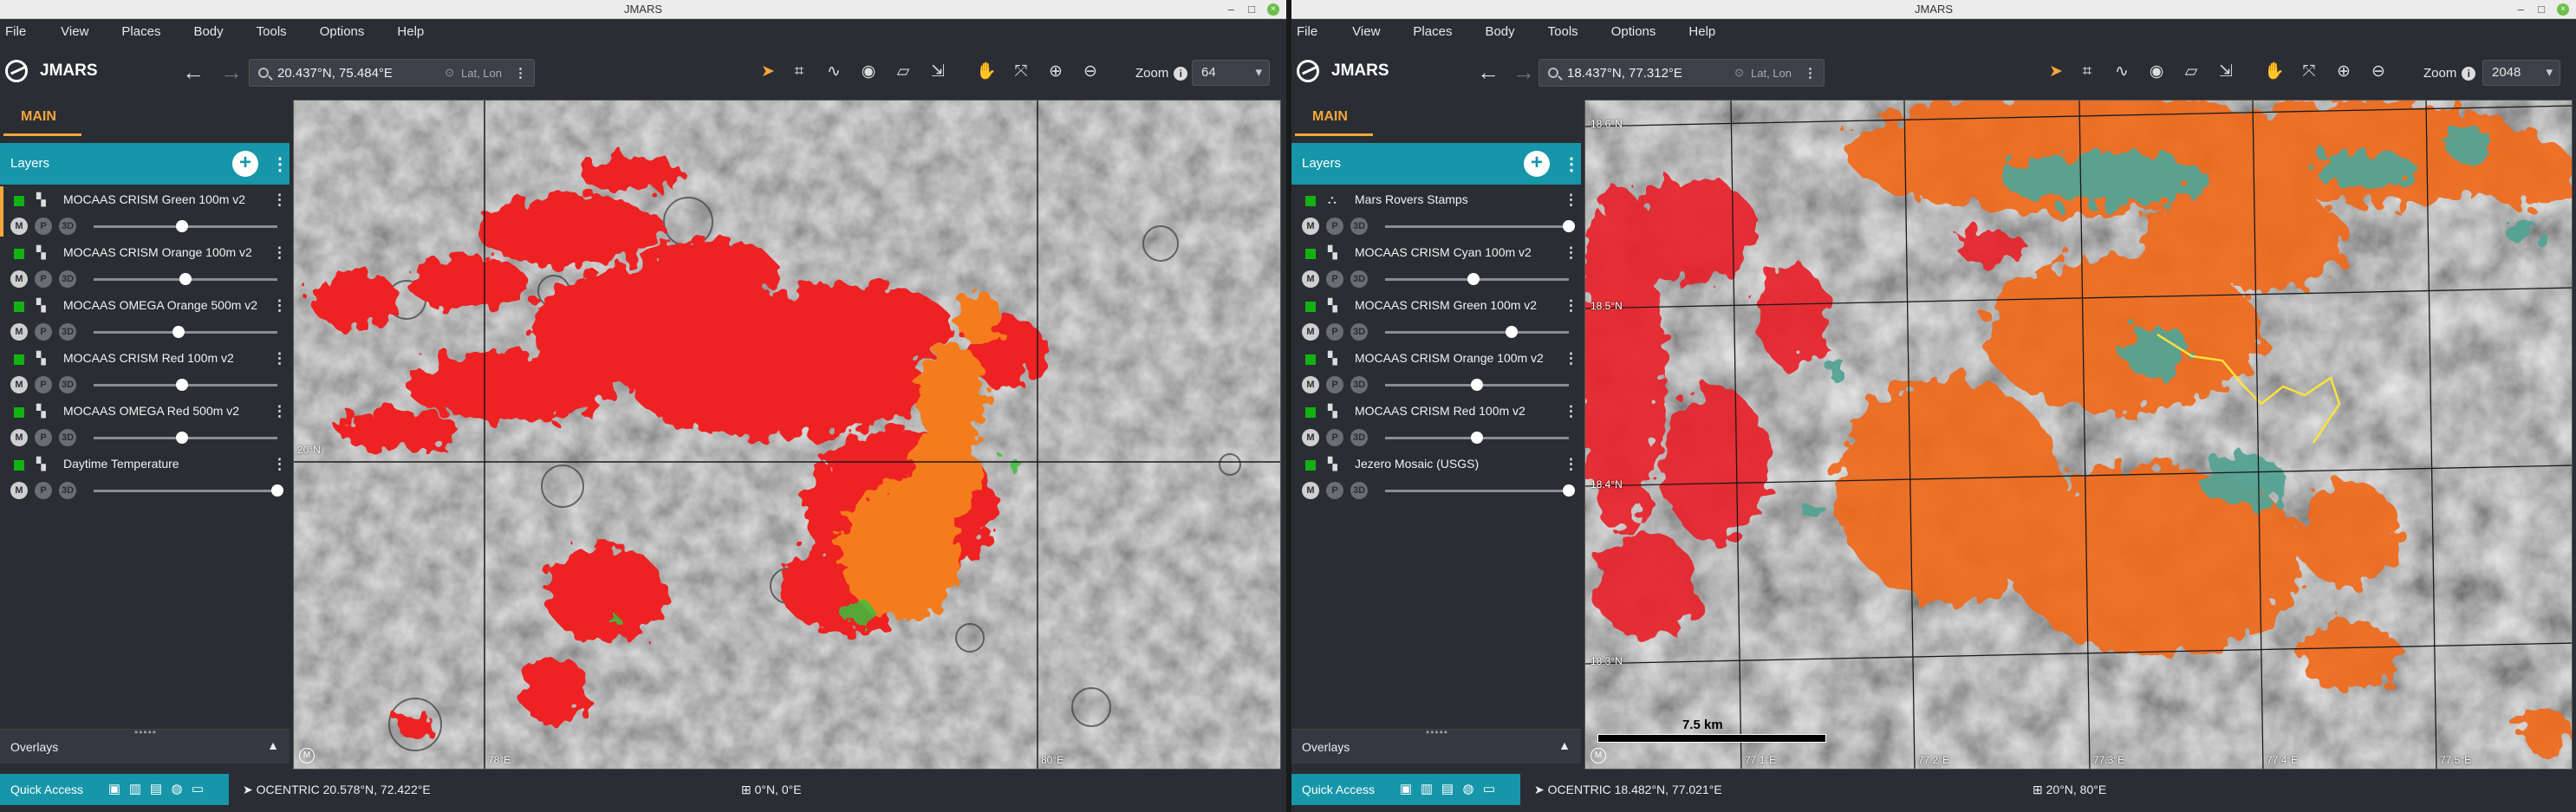 The image size is (2576, 812). Describe the element at coordinates (145, 732) in the screenshot. I see `resize-grip-icon: •••••` at that location.